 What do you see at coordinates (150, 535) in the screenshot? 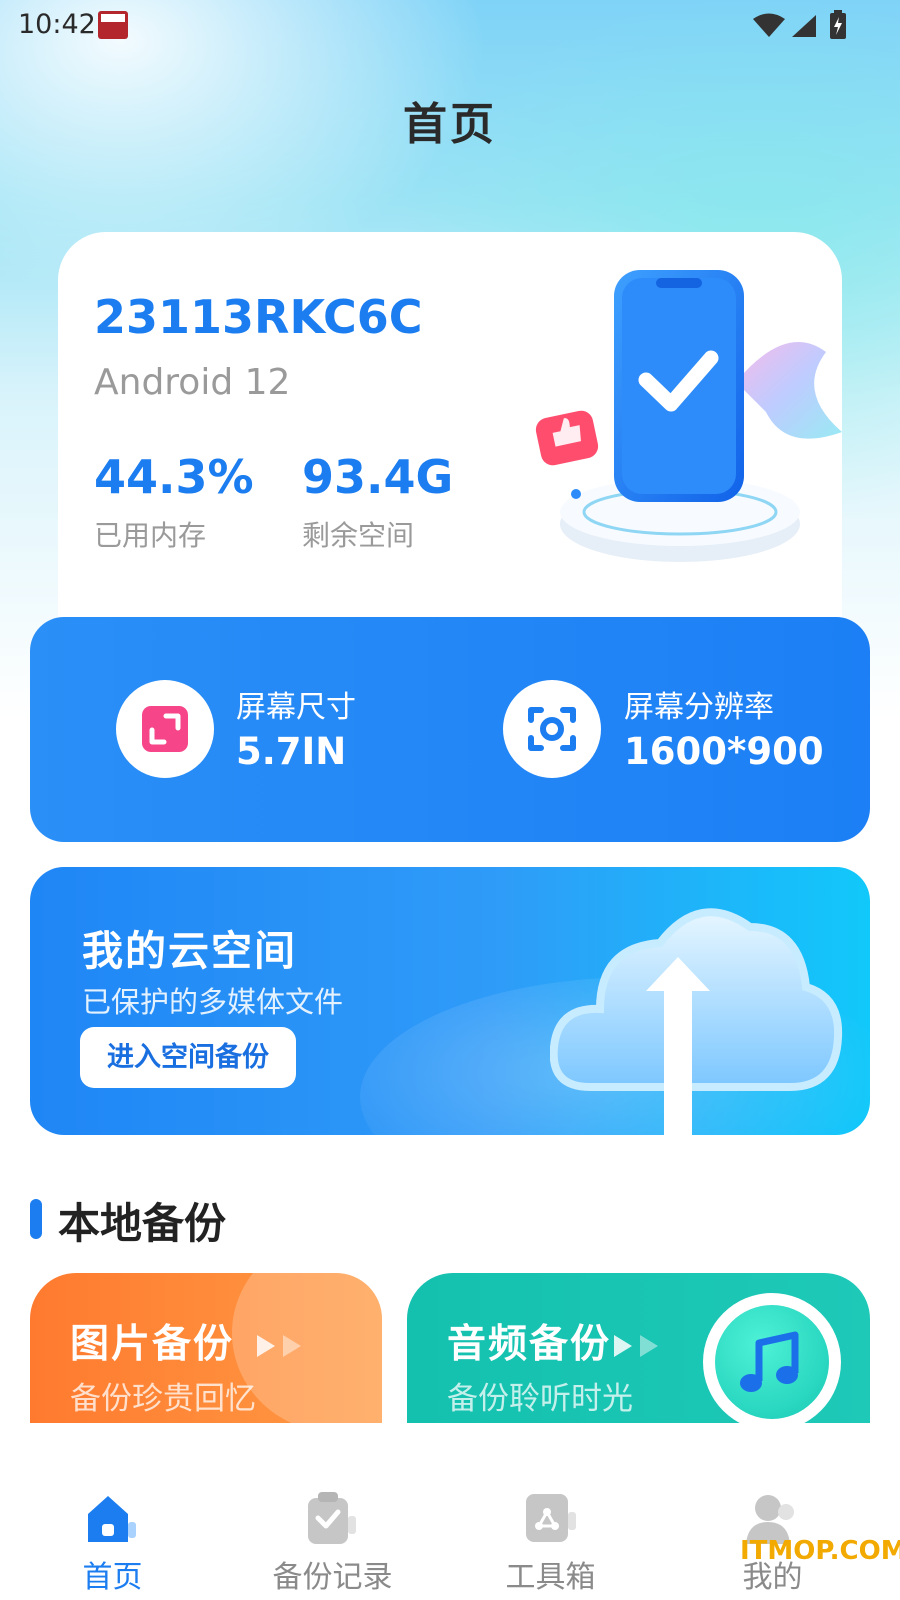
I see `memory-used-label: 已用内存` at bounding box center [150, 535].